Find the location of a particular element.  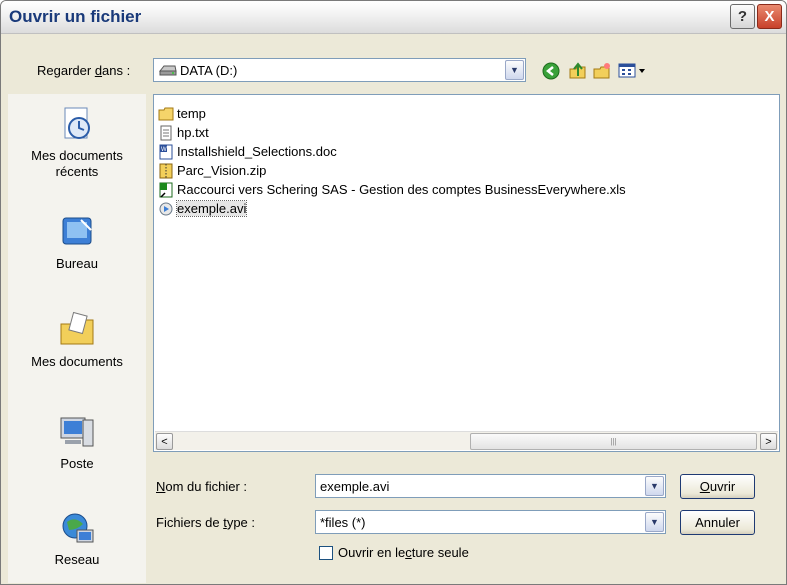

close-button: X is located at coordinates (769, 16).